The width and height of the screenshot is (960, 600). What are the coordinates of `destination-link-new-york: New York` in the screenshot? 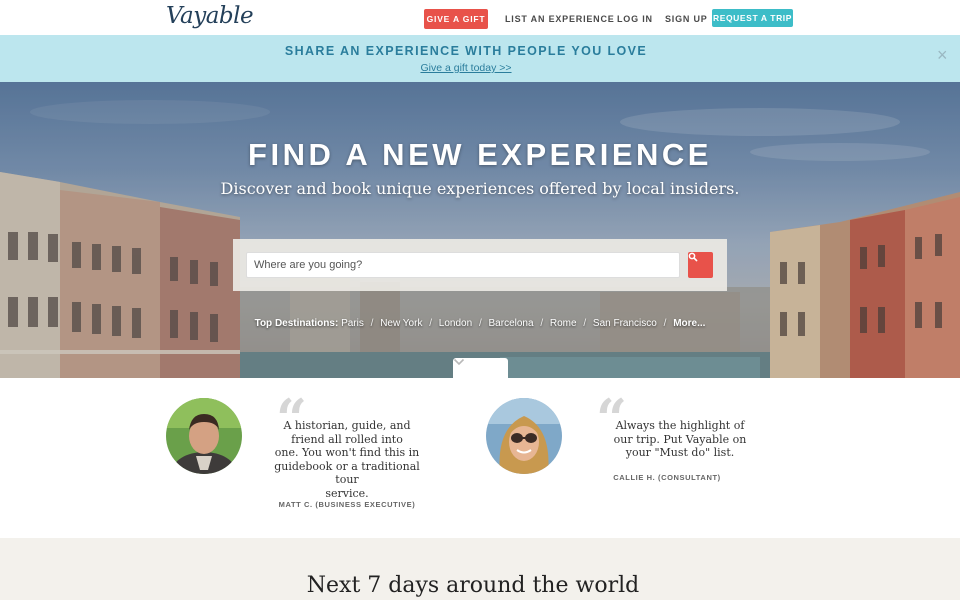 It's located at (401, 323).